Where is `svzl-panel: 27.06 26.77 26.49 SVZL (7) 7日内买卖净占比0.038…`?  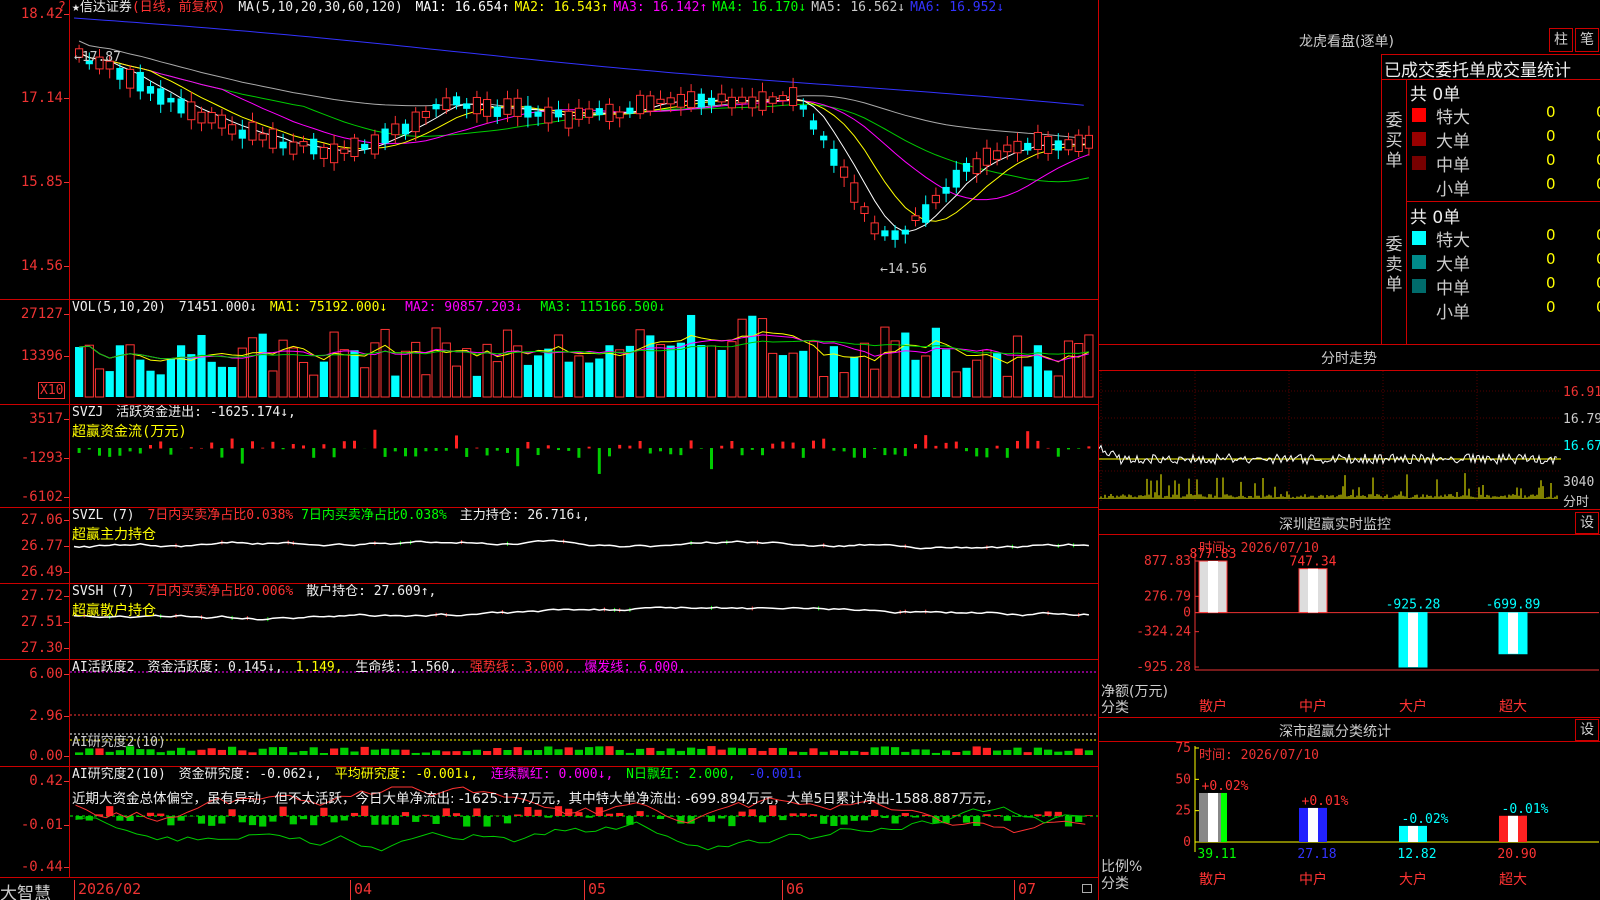 svzl-panel: 27.06 26.77 26.49 SVZL (7) 7日内买卖净占比0.038… is located at coordinates (549, 546).